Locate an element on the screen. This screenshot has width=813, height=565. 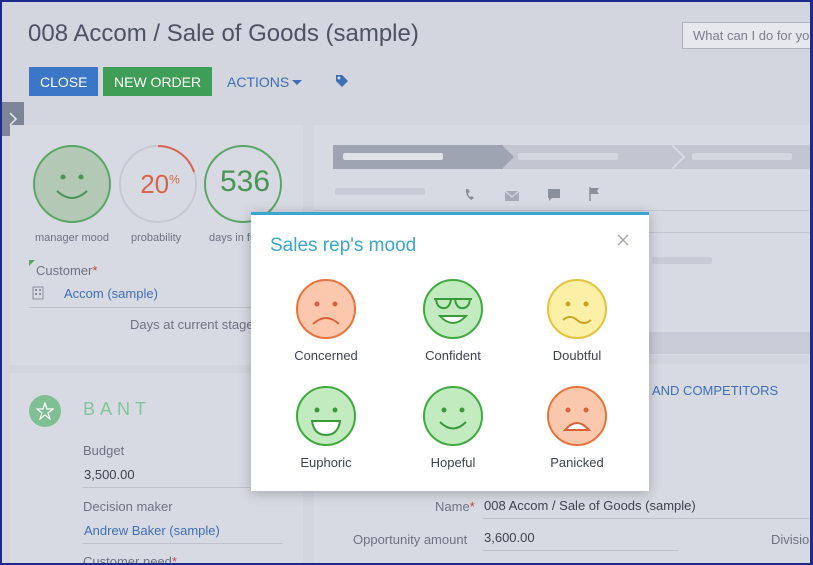
probability-label: probability is located at coordinates (156, 238).